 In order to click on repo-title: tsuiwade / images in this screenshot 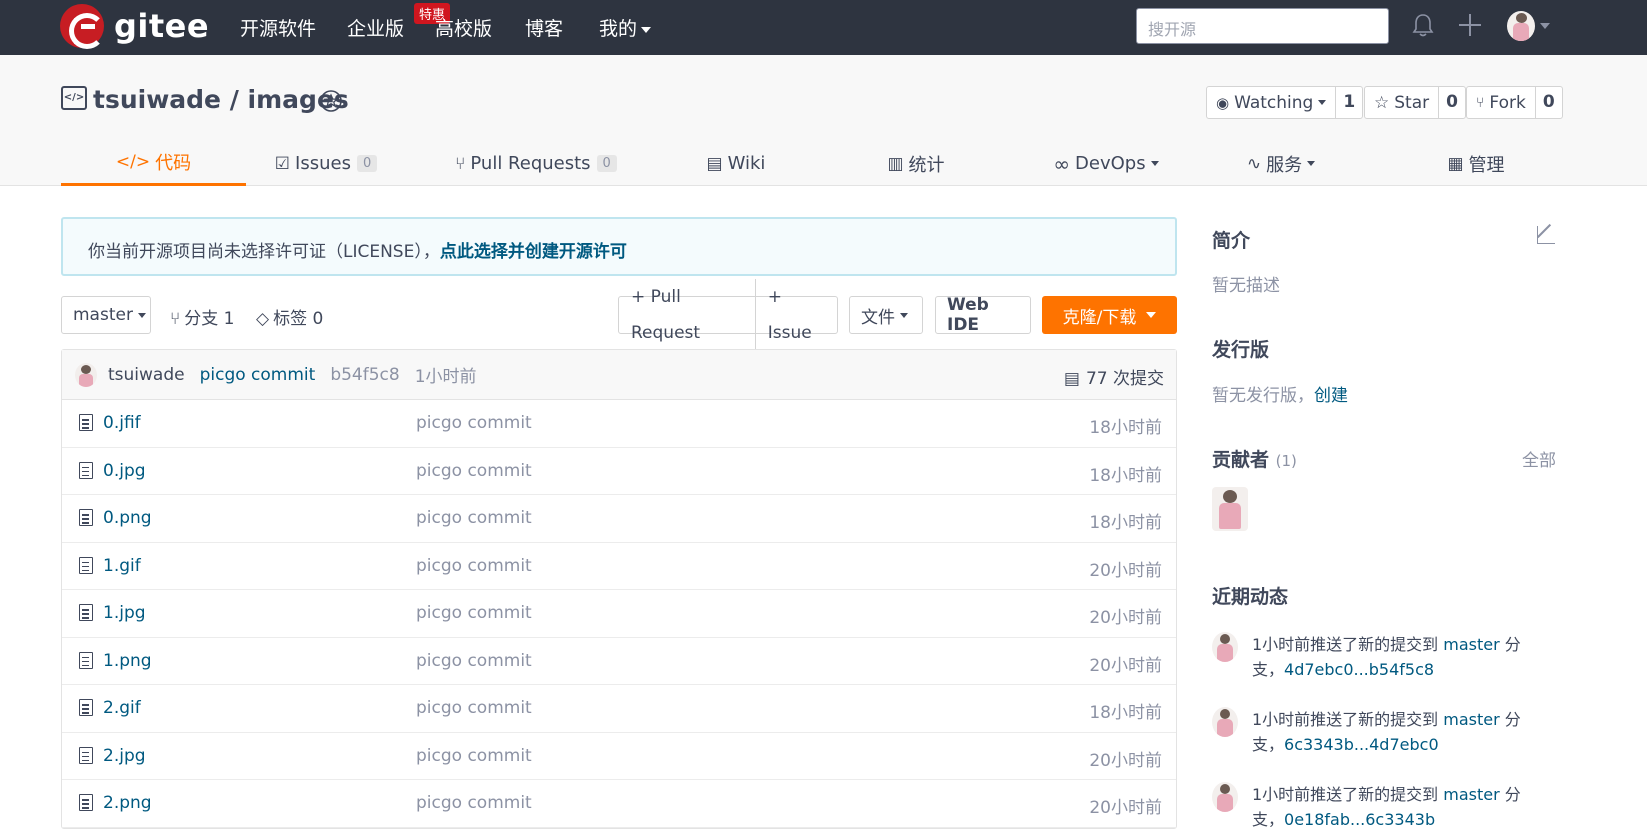, I will do `click(221, 99)`.